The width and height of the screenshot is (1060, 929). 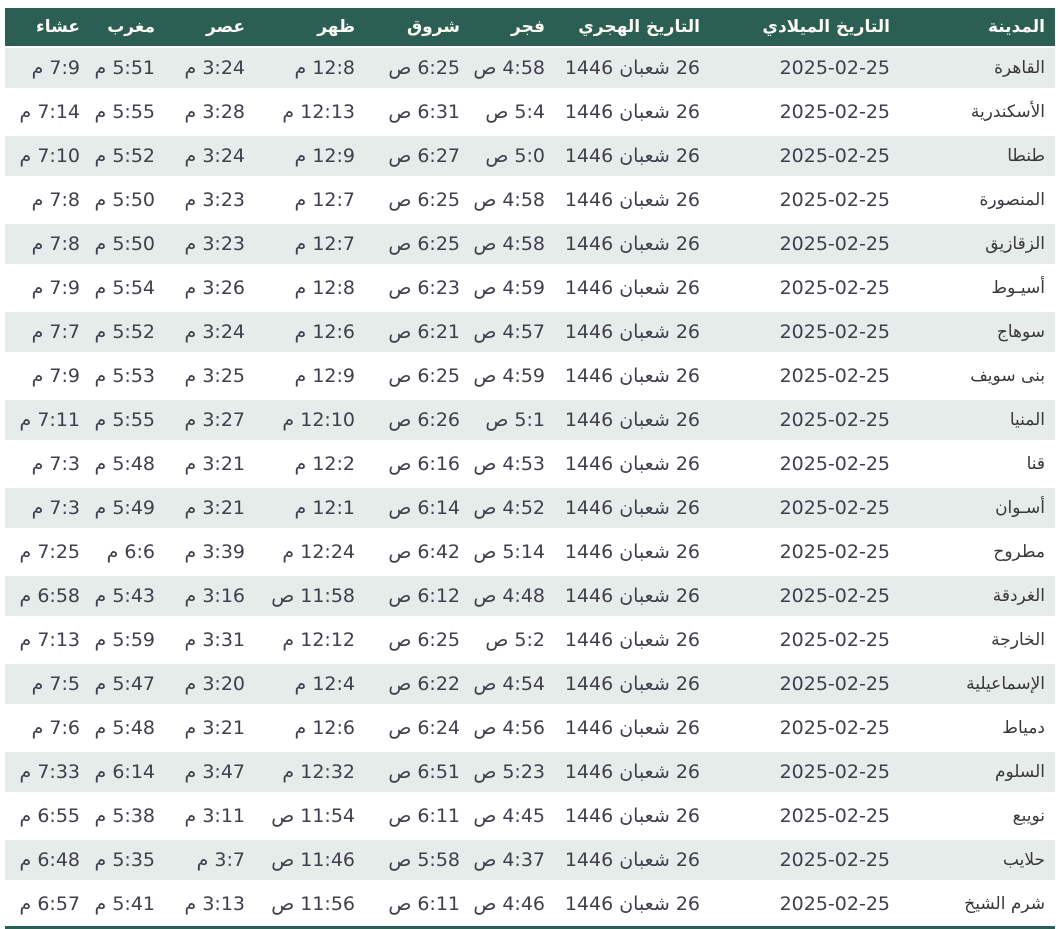 I want to click on cell-dhuhr: 12:24 م, so click(x=310, y=552).